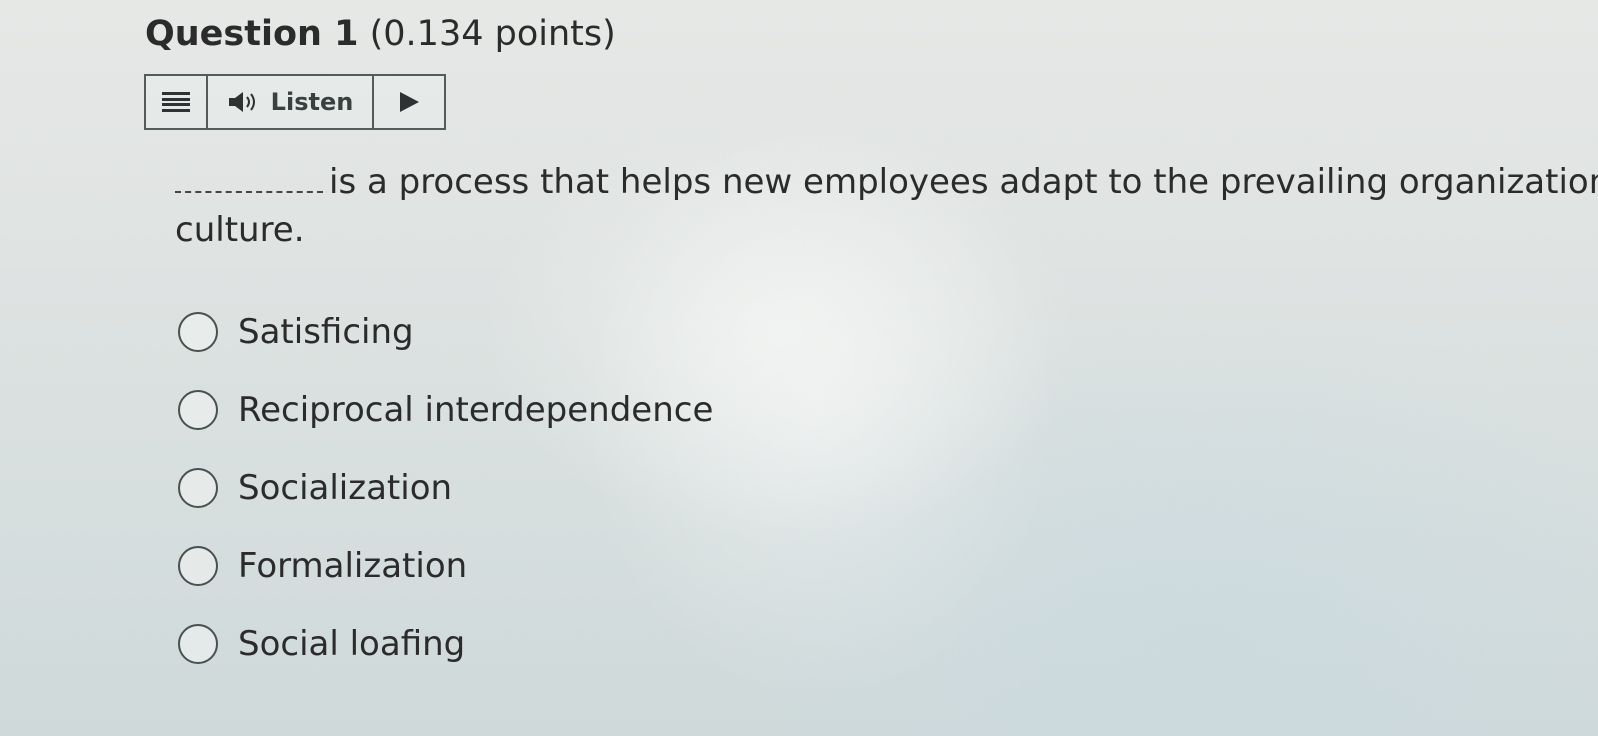 Image resolution: width=1598 pixels, height=736 pixels. I want to click on play-icon, so click(409, 102).